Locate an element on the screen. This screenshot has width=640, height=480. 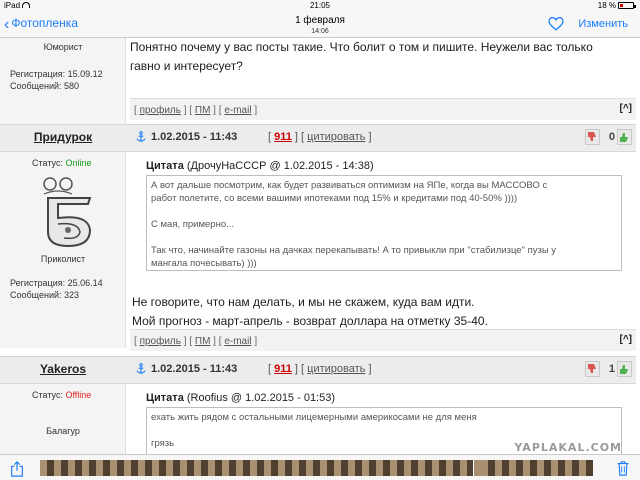
thumbnail-strip is located at coordinates (320, 468).